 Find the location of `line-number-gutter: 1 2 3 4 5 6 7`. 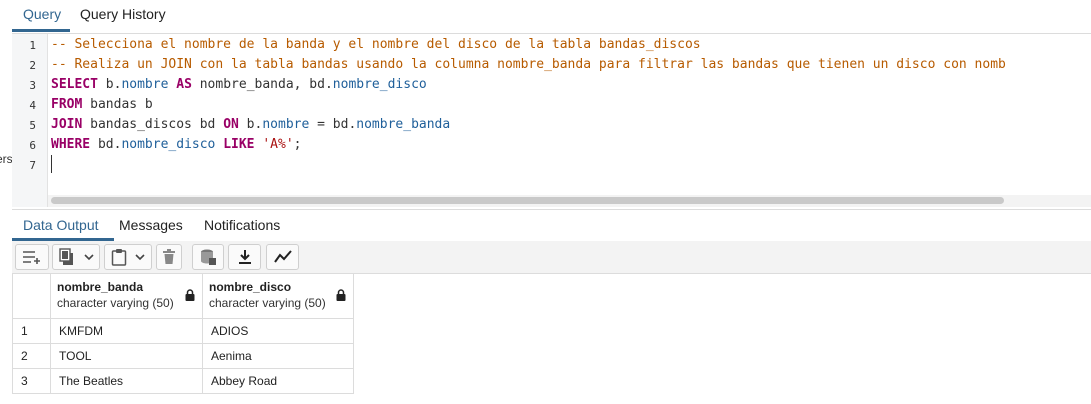

line-number-gutter: 1 2 3 4 5 6 7 is located at coordinates (30, 120).